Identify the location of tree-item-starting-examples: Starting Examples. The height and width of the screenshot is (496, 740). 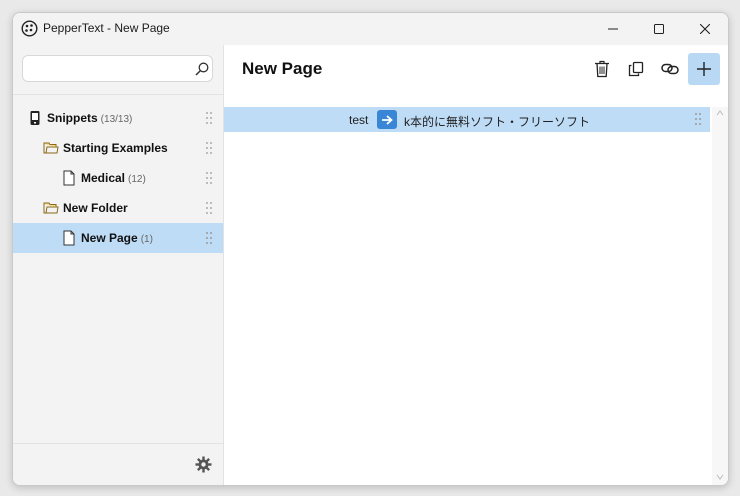
(118, 148).